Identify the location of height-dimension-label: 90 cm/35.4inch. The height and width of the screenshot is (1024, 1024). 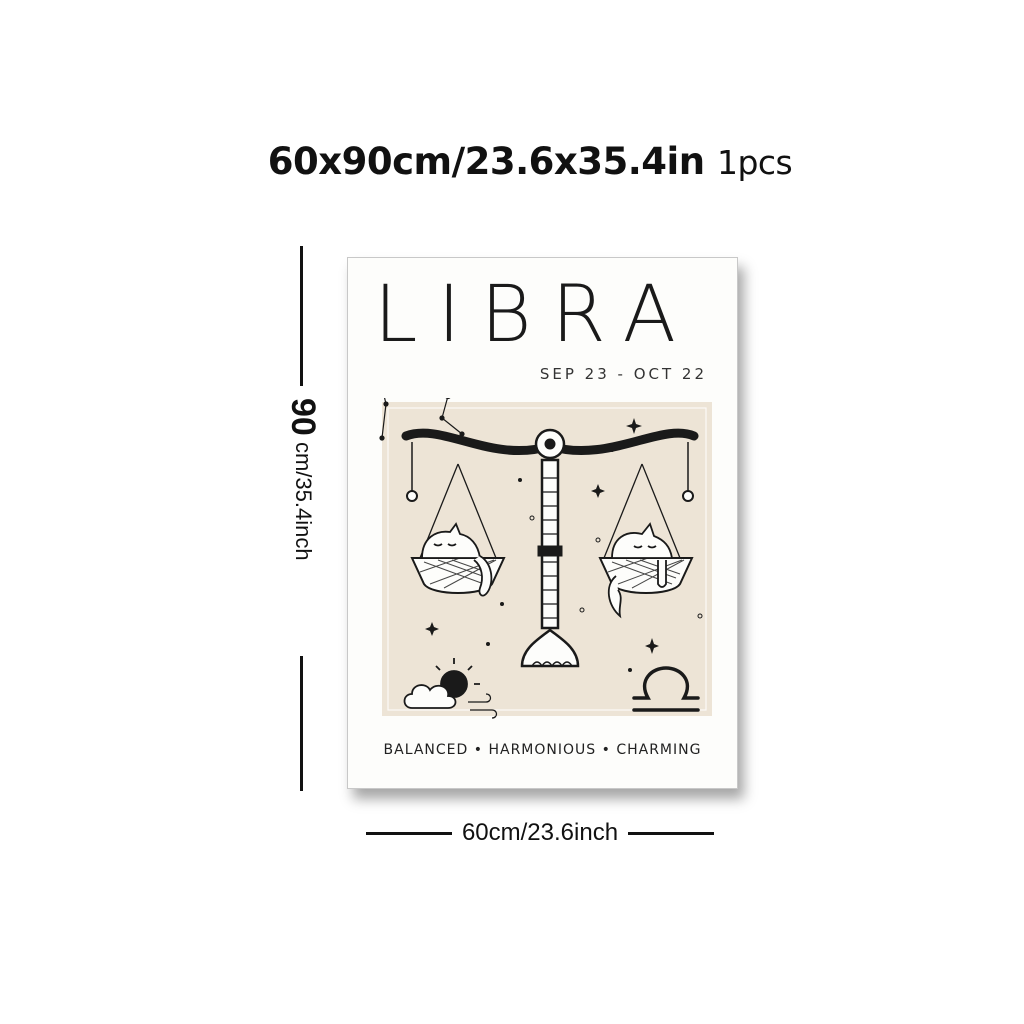
(302, 503).